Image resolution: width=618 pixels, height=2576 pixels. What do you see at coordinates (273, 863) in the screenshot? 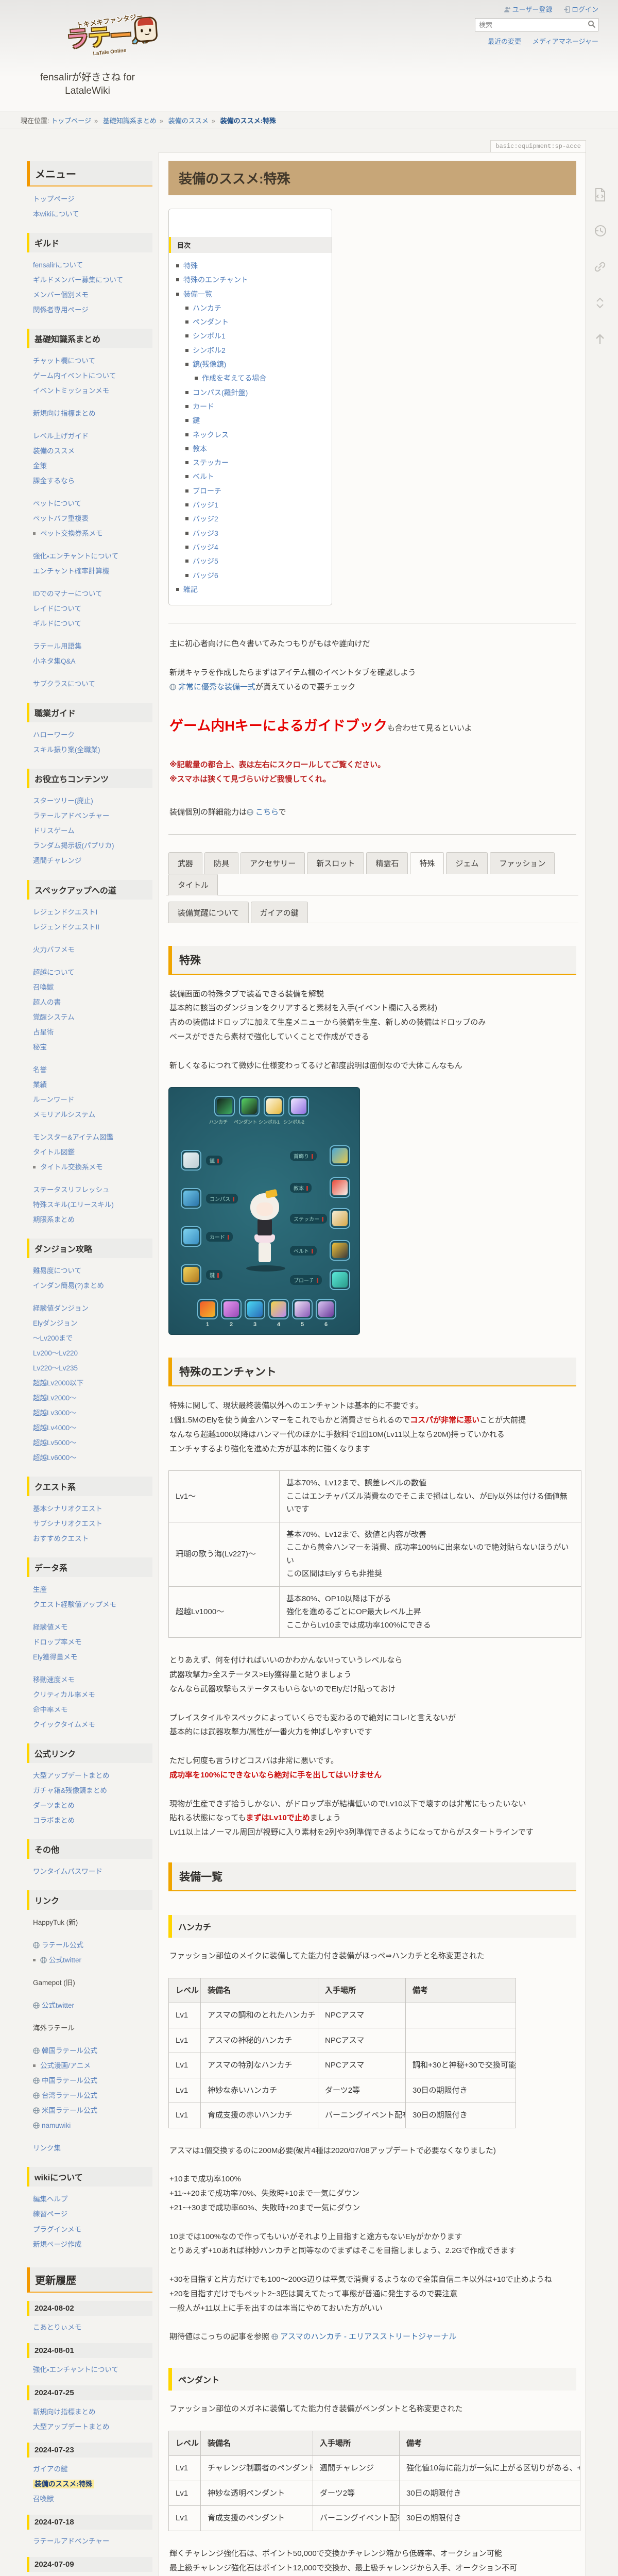
I see `tab-アクセサリー: アクセサリー` at bounding box center [273, 863].